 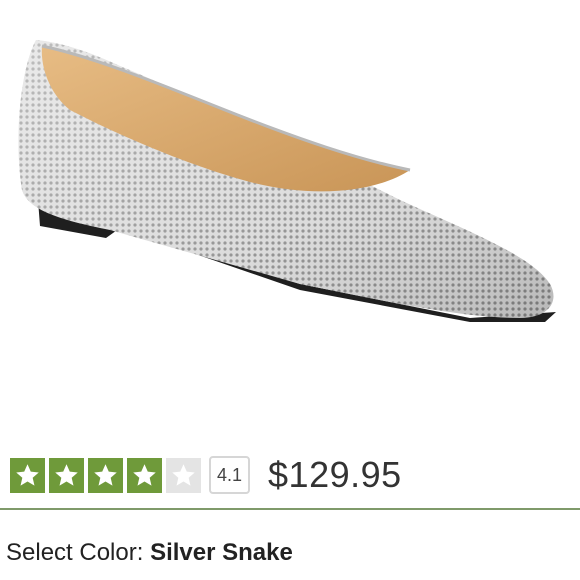 I want to click on star-empty-icon, so click(x=183, y=475).